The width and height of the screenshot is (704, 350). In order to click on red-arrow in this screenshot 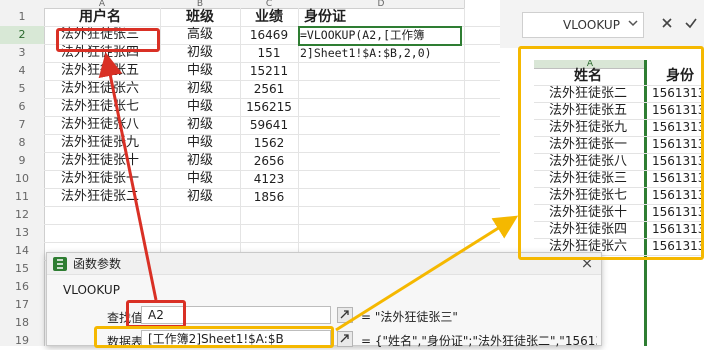, I will do `click(128, 176)`.